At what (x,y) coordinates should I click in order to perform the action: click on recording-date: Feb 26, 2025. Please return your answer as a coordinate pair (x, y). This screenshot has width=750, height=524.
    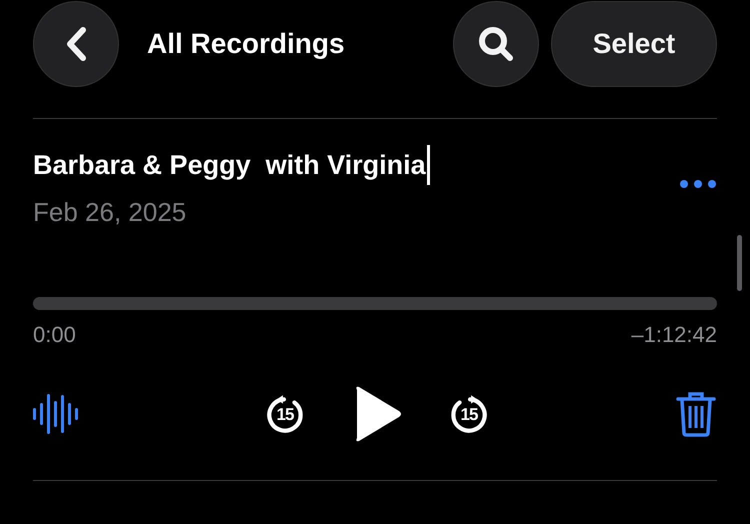
    Looking at the image, I should click on (110, 212).